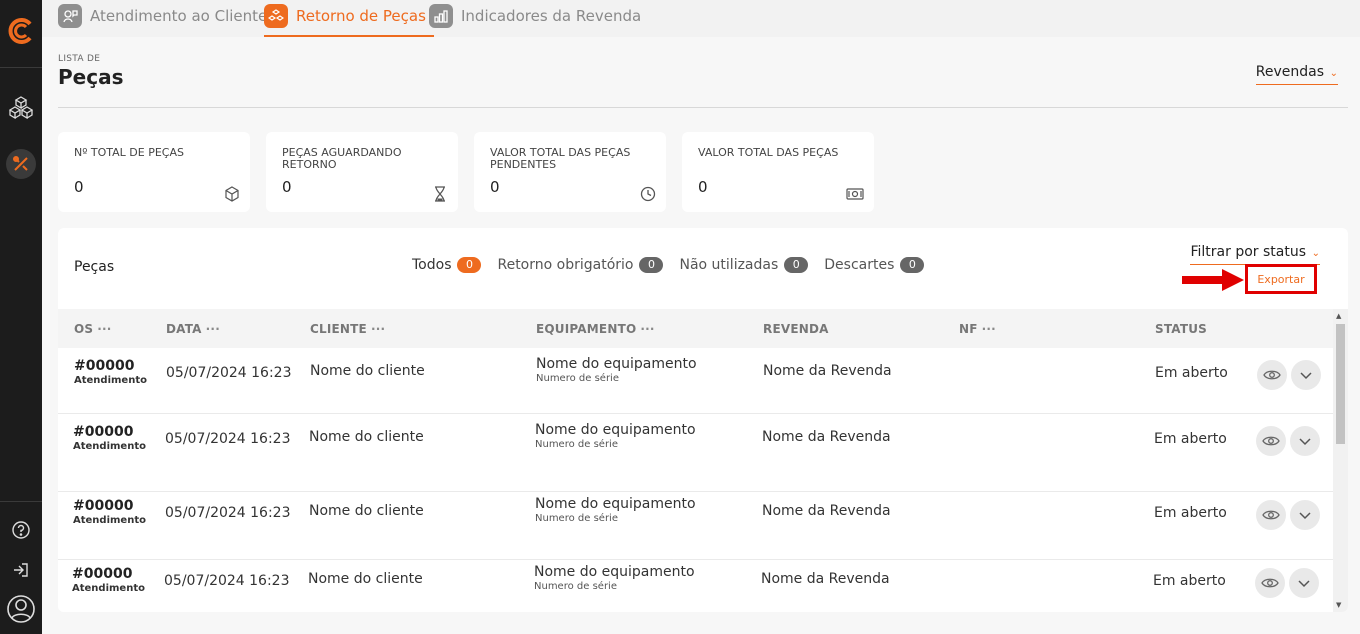 Image resolution: width=1360 pixels, height=634 pixels. What do you see at coordinates (968, 329) in the screenshot?
I see `col-label: NF` at bounding box center [968, 329].